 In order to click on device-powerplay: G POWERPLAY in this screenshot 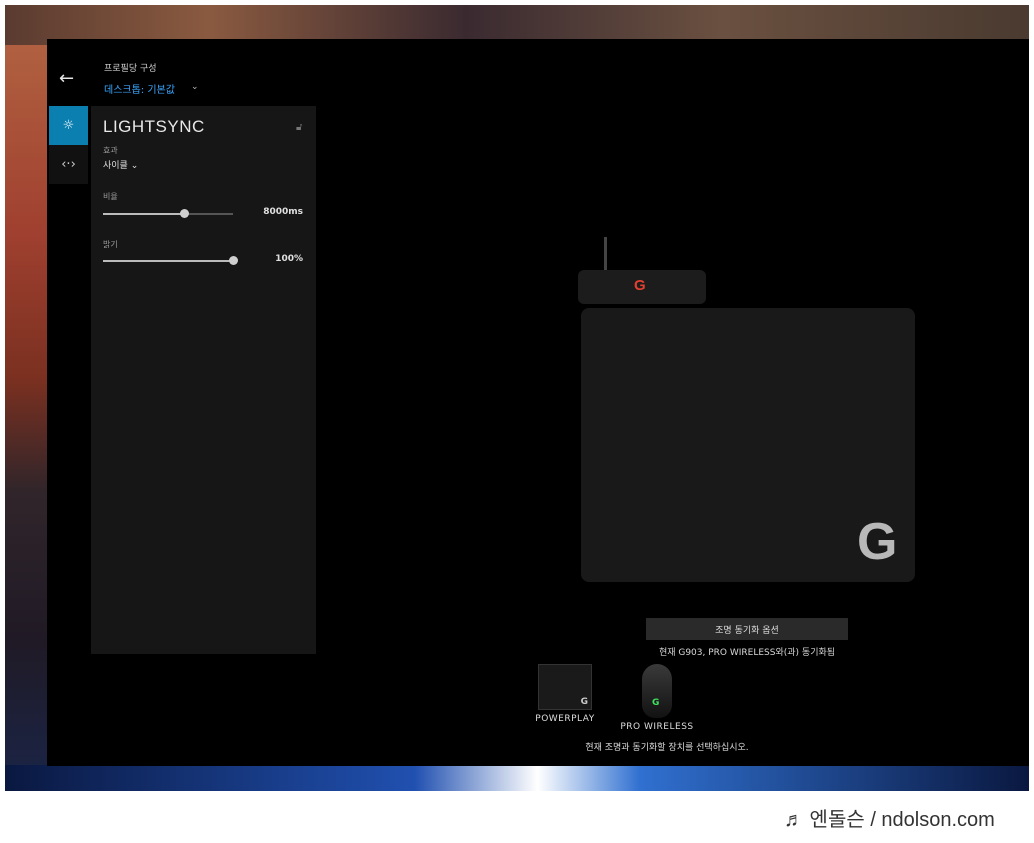, I will do `click(565, 694)`.